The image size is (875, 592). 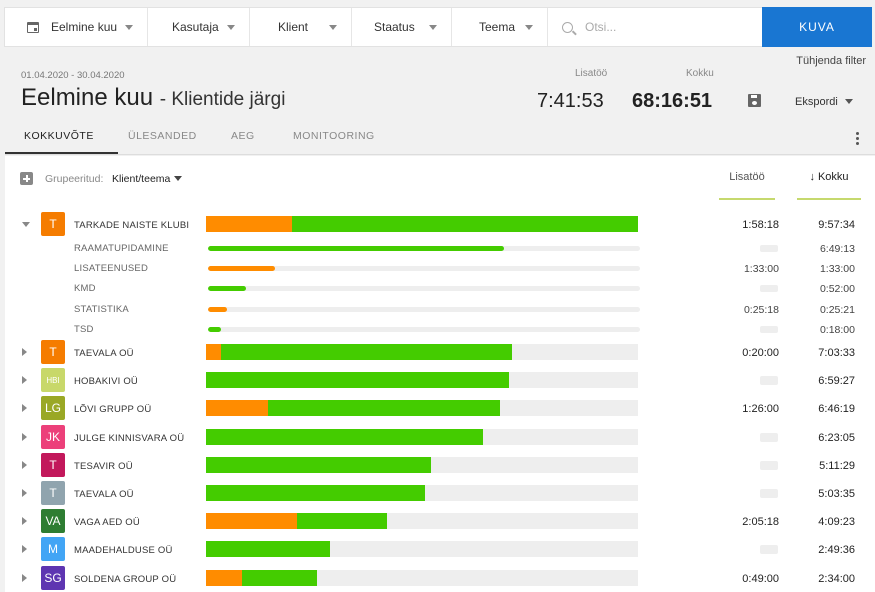 What do you see at coordinates (812, 177) in the screenshot?
I see `sort-arrow-icon: ↓` at bounding box center [812, 177].